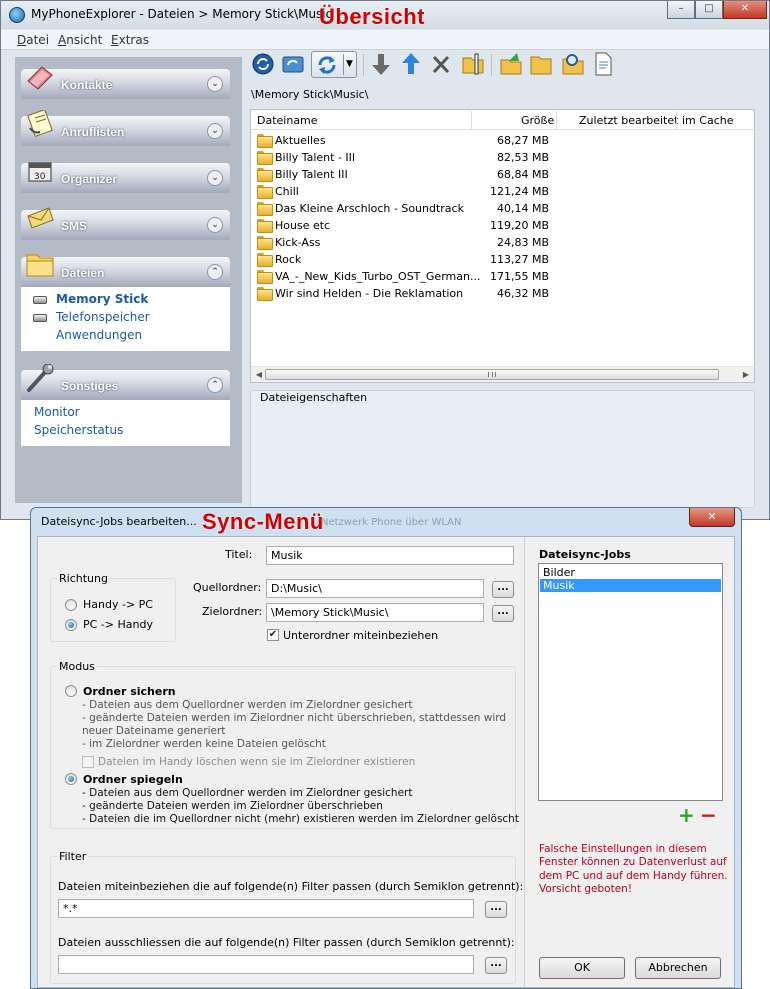 The image size is (770, 989). Describe the element at coordinates (71, 605) in the screenshot. I see `radio-handy-to-pc` at that location.